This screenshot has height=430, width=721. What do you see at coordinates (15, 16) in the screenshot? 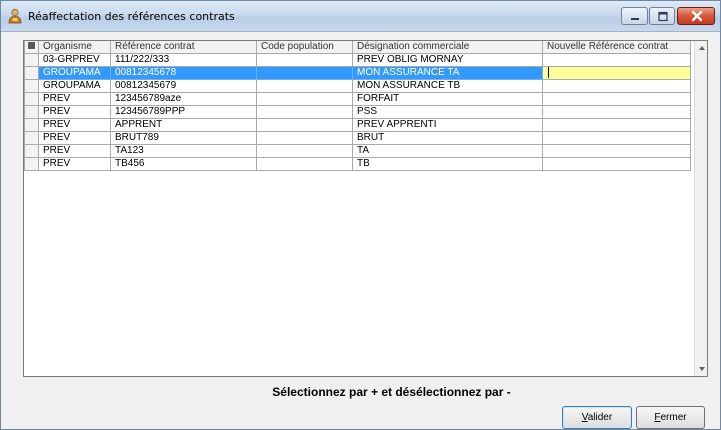
I see `app-person-icon` at bounding box center [15, 16].